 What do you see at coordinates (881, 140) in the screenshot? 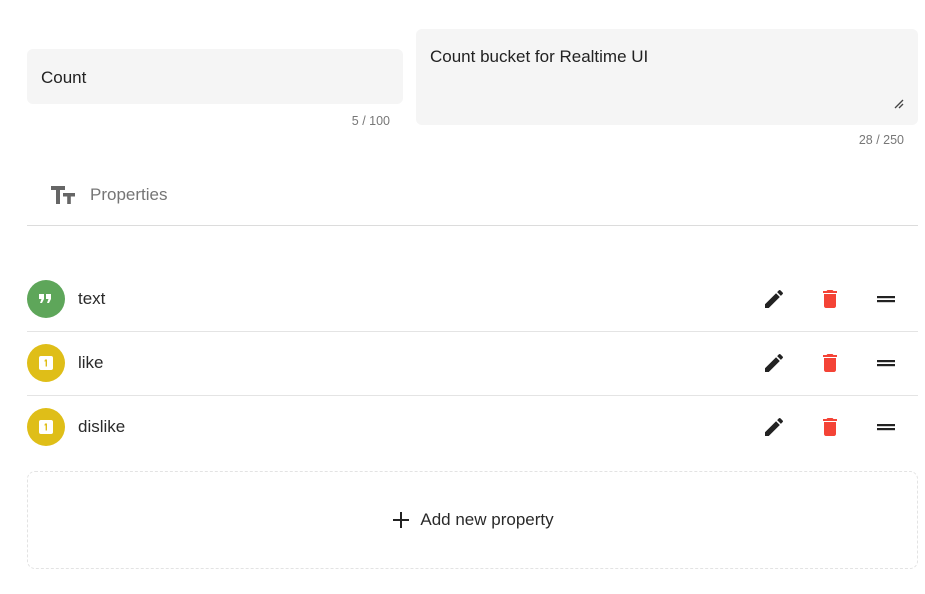
I see `bucket-description-char-counter: 28 / 250` at bounding box center [881, 140].